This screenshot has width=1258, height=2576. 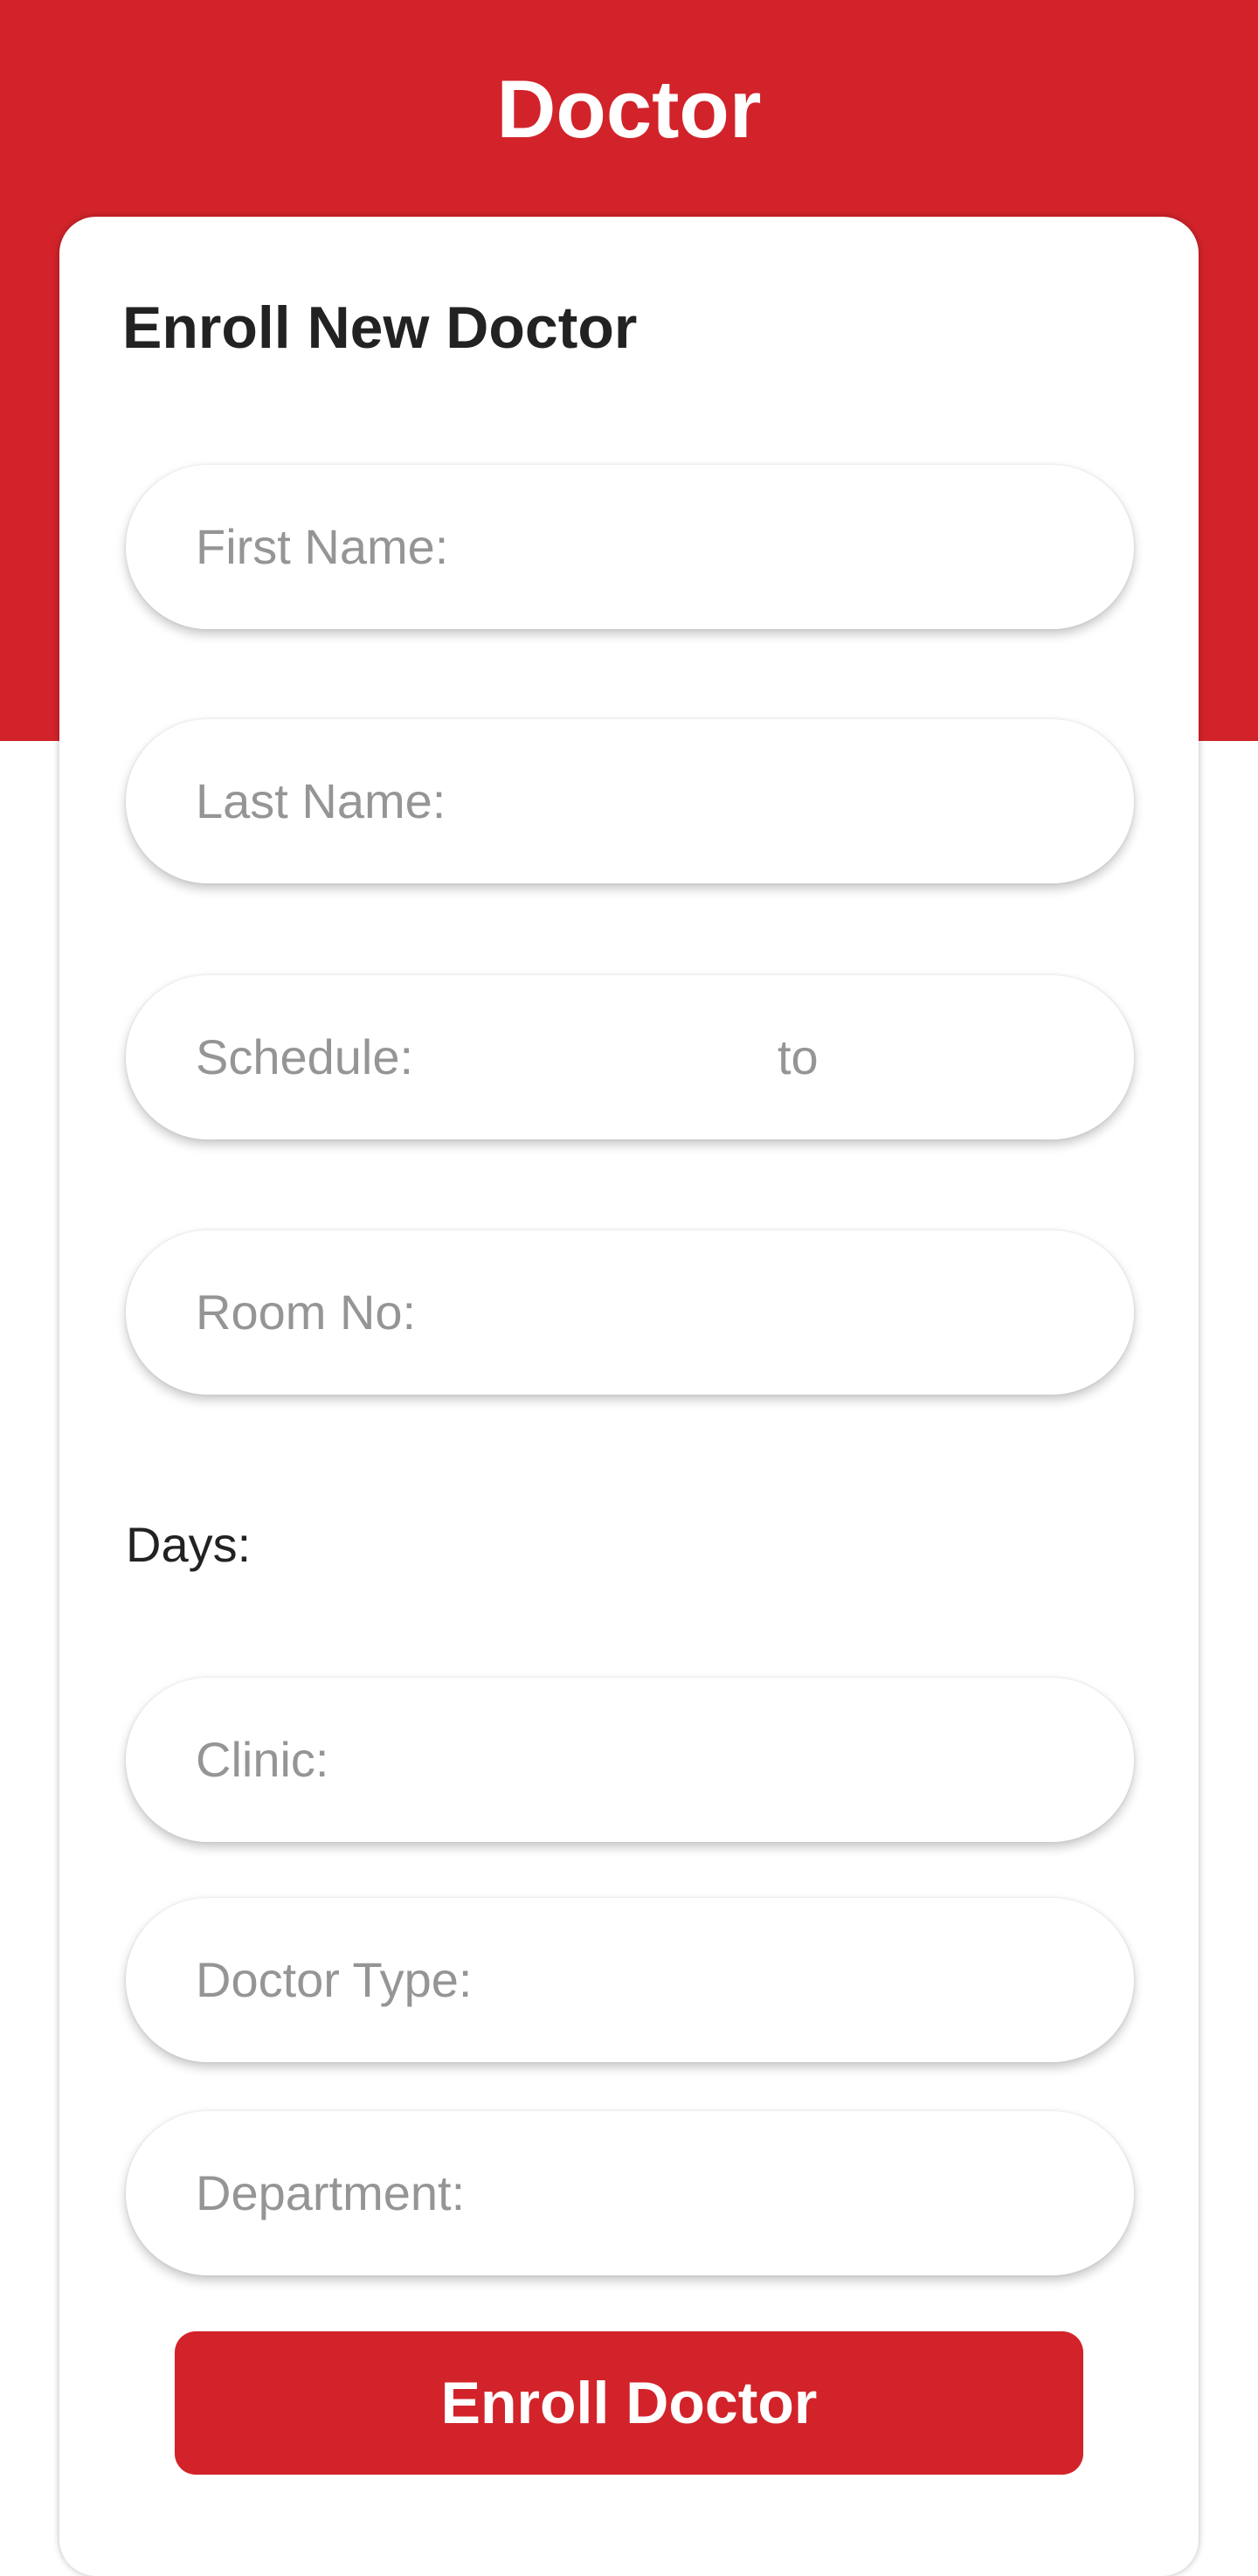 I want to click on last-name-field: Last Name:, so click(x=630, y=801).